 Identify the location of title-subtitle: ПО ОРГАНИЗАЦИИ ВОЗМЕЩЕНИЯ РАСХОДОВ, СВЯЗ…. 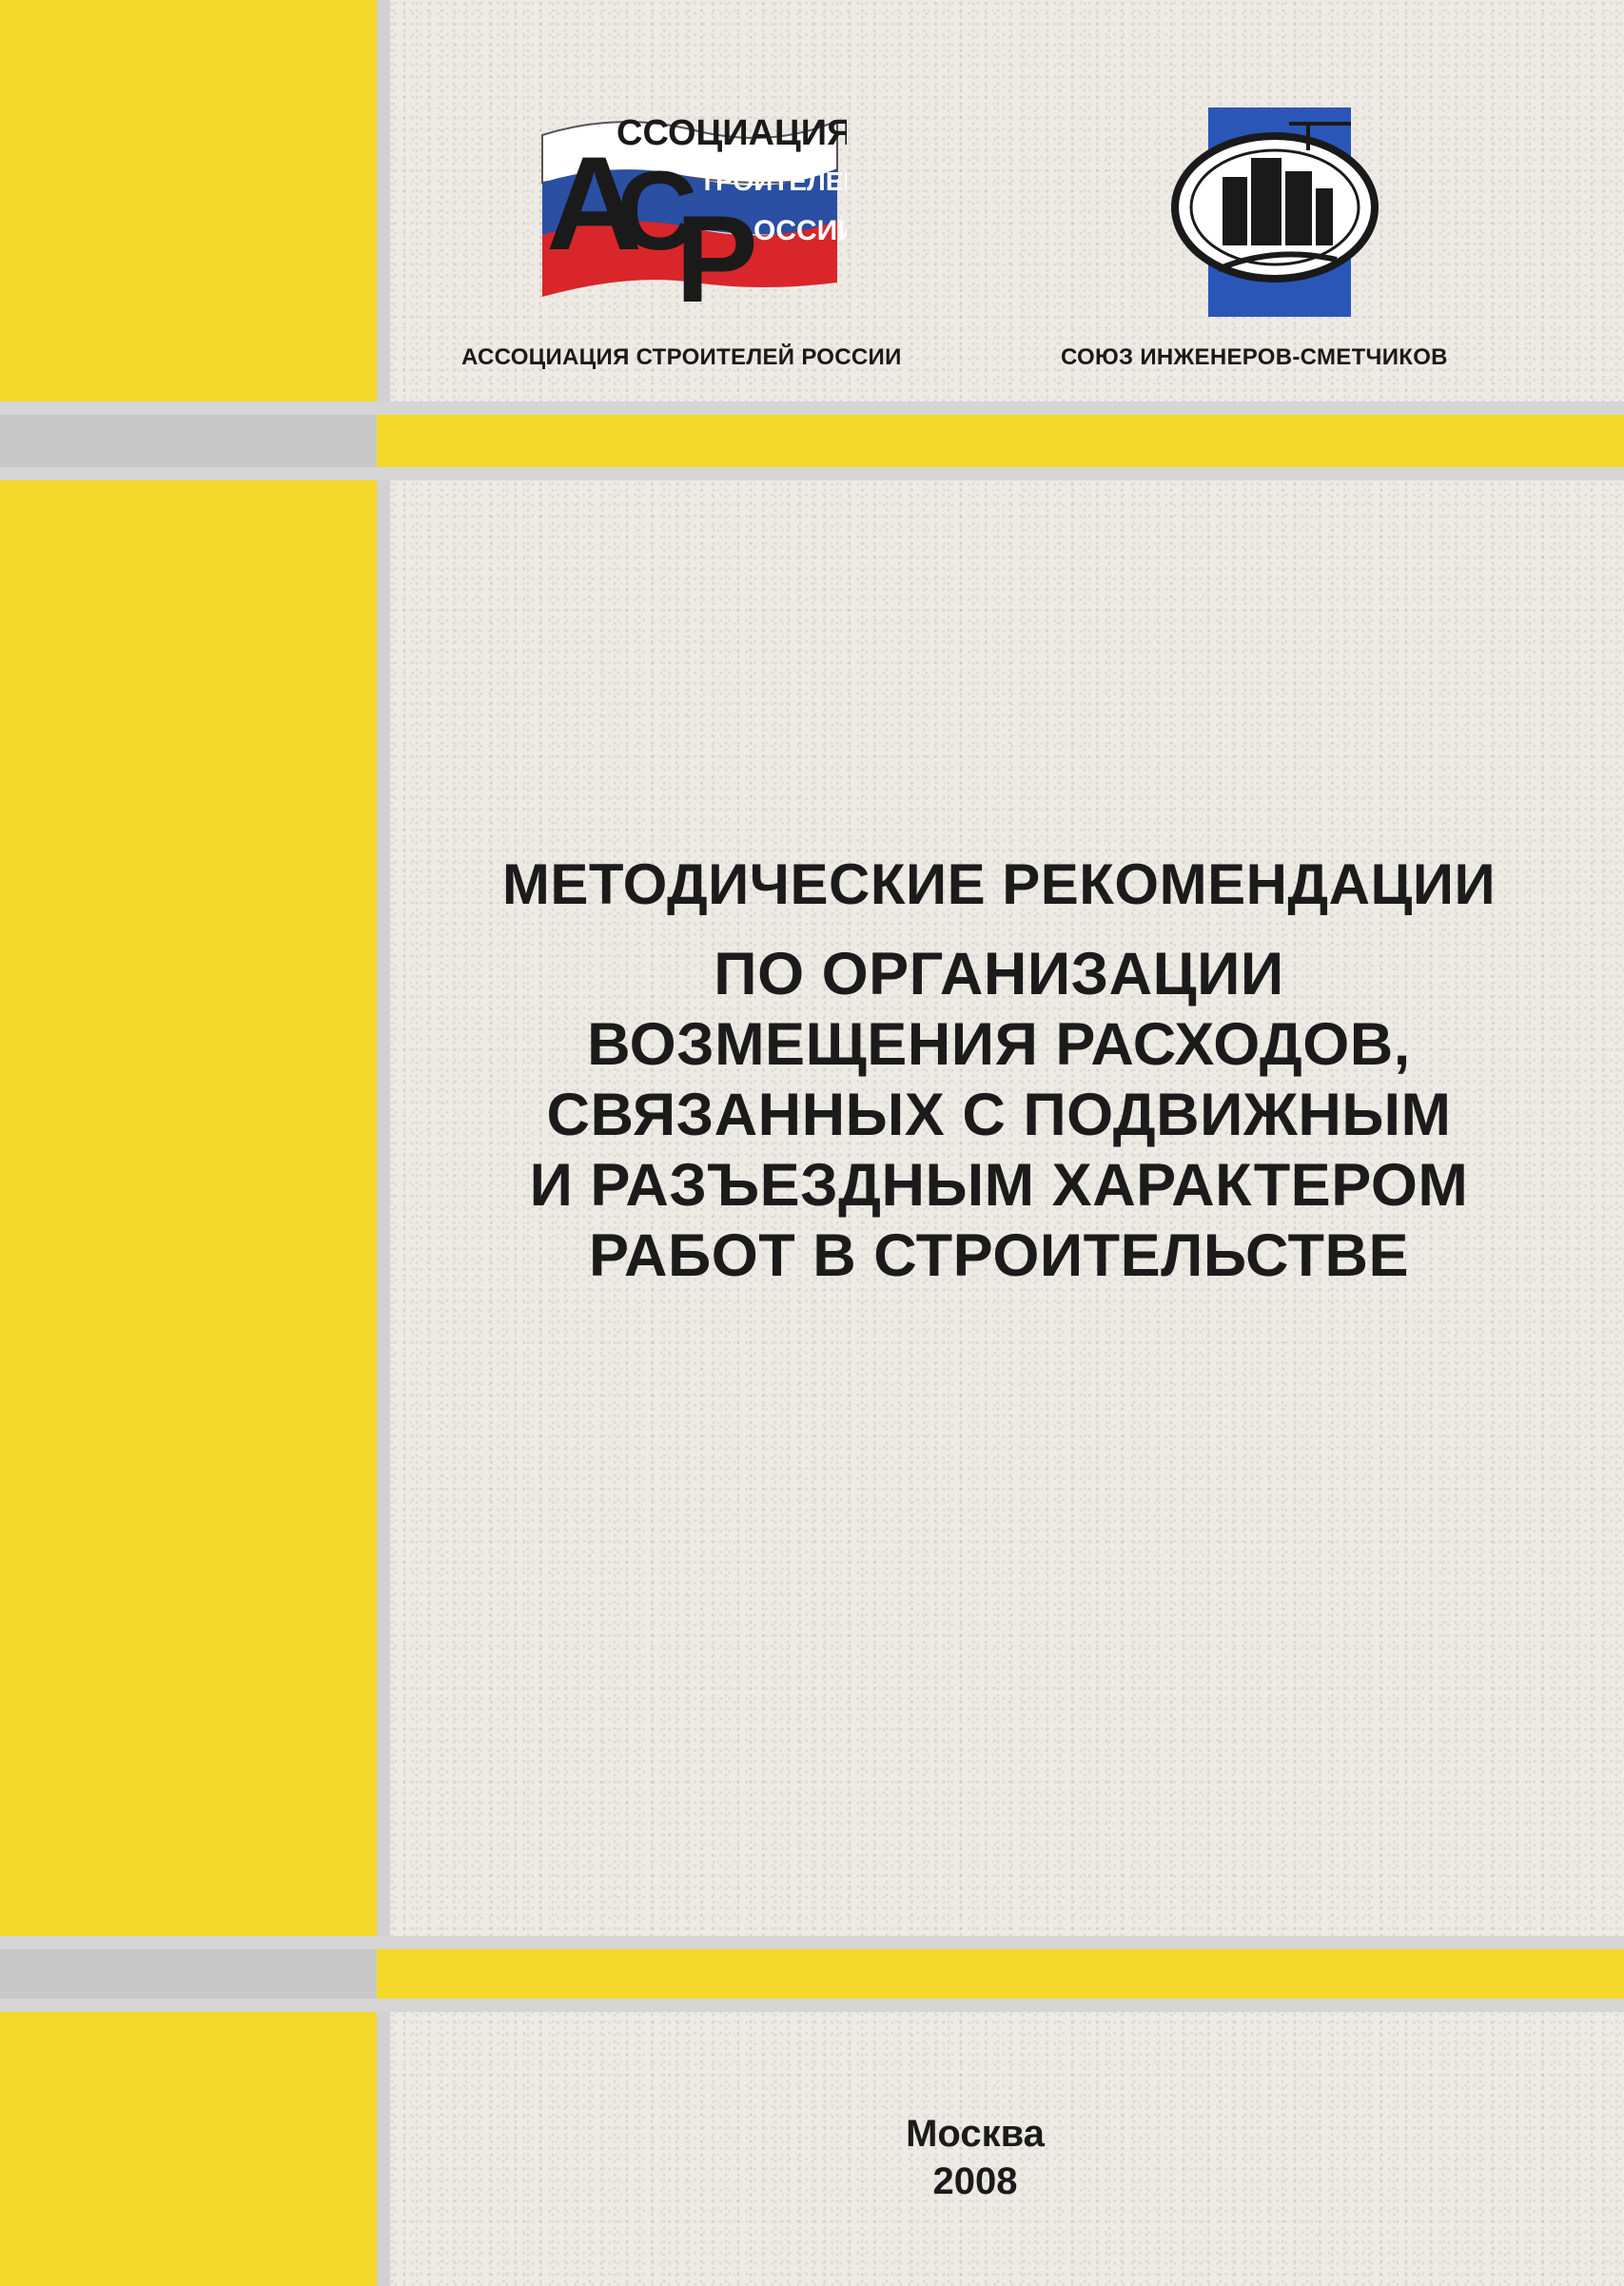
(999, 1115).